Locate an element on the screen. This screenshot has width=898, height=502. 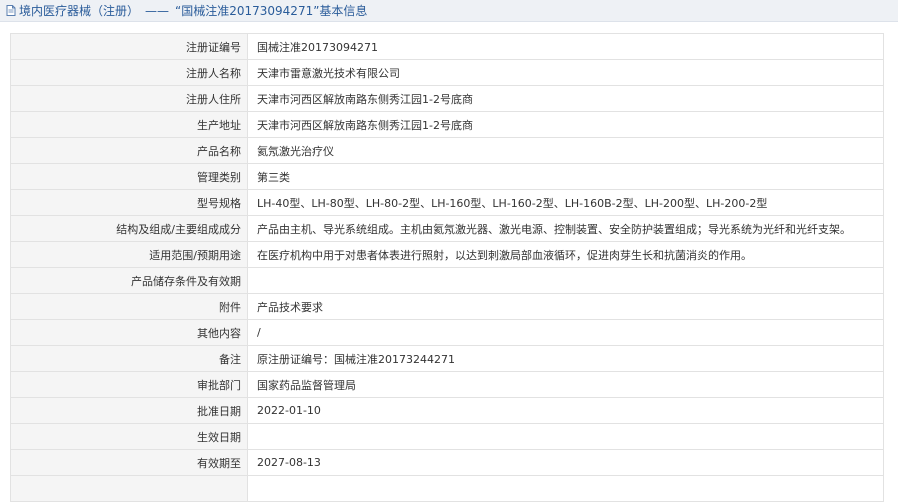
field-label: 产品储存条件及有效期 is located at coordinates (129, 280).